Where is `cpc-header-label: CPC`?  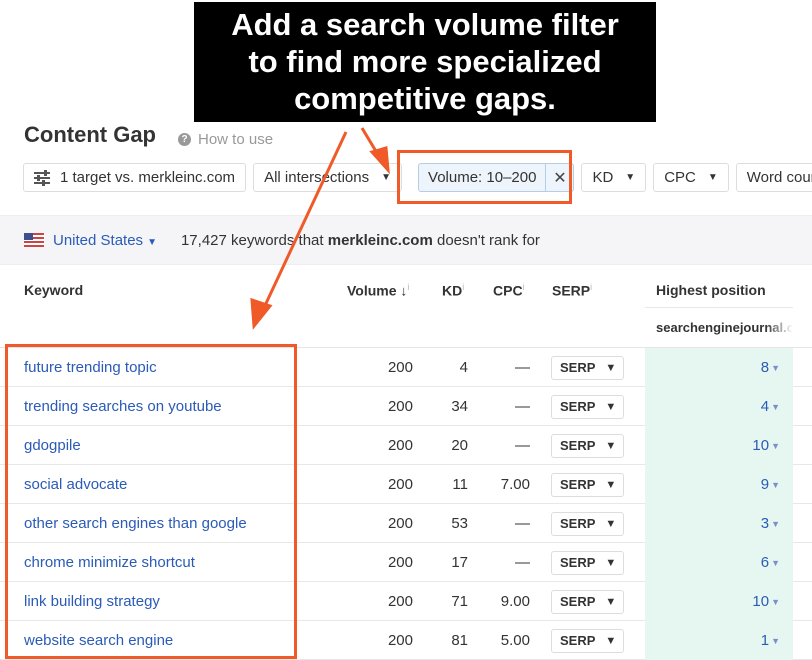 cpc-header-label: CPC is located at coordinates (508, 290).